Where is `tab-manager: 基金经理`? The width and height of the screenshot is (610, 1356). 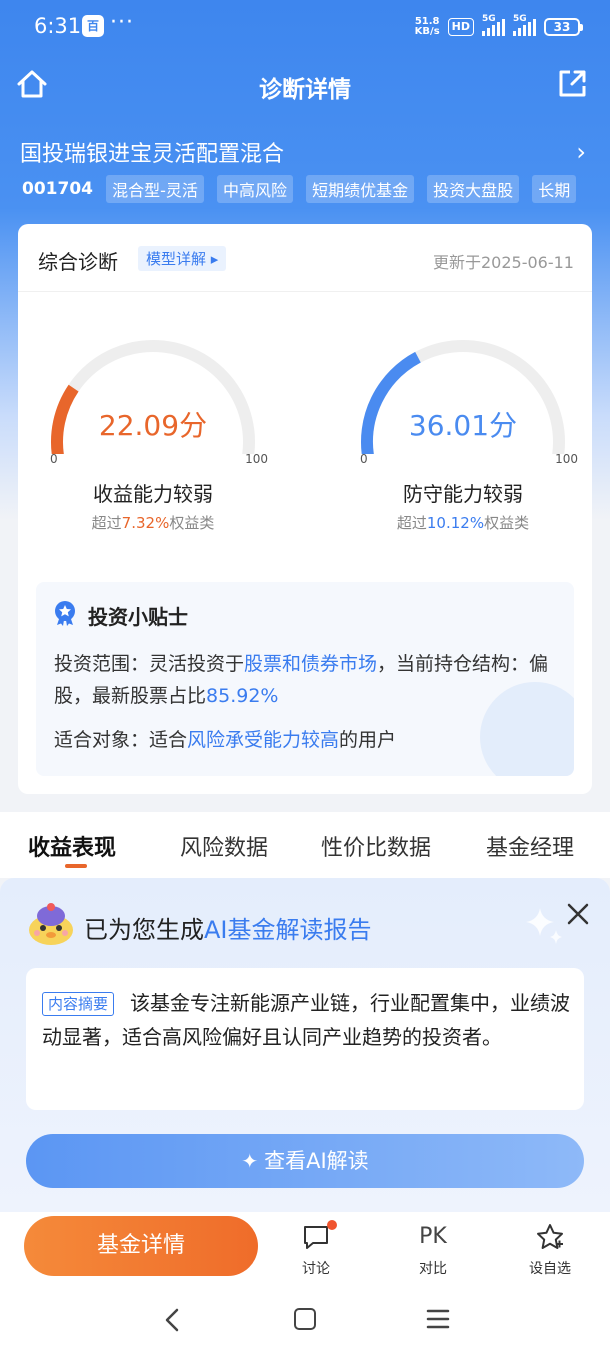
tab-manager: 基金经理 is located at coordinates (530, 846).